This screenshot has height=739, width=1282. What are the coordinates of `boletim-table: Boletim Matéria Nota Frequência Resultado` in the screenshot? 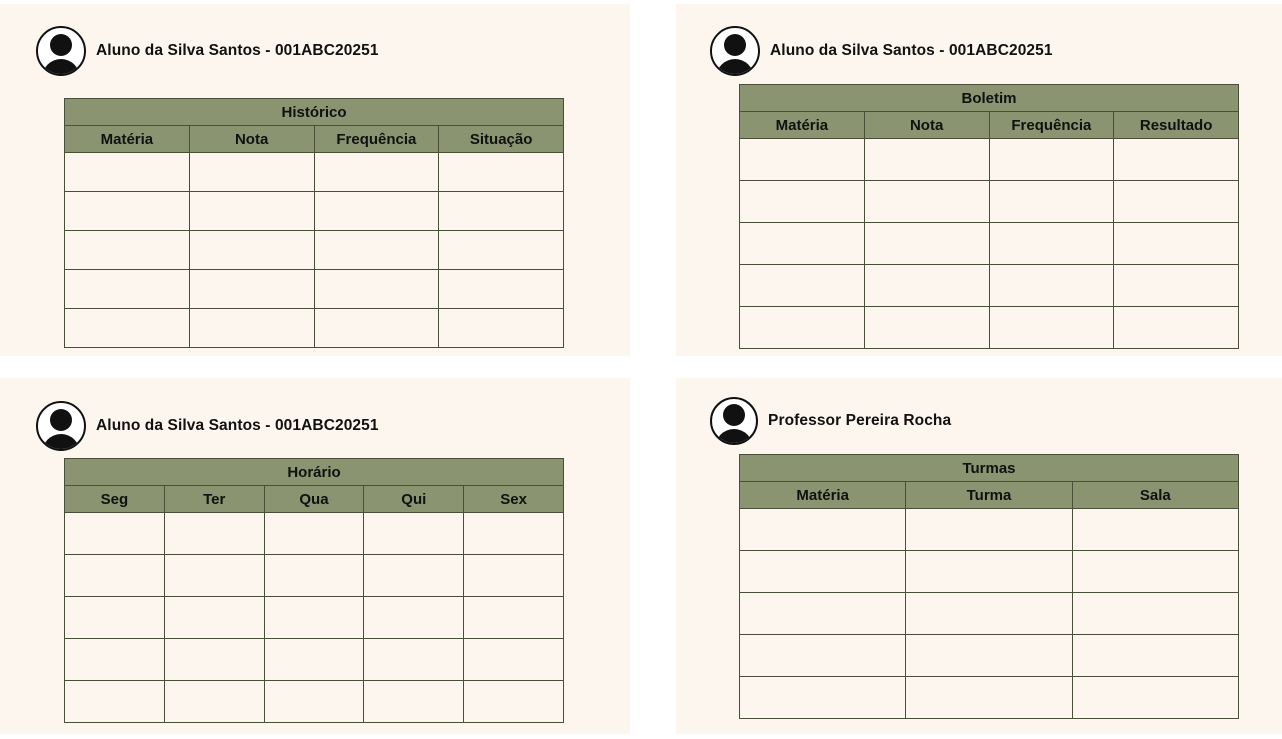 It's located at (989, 216).